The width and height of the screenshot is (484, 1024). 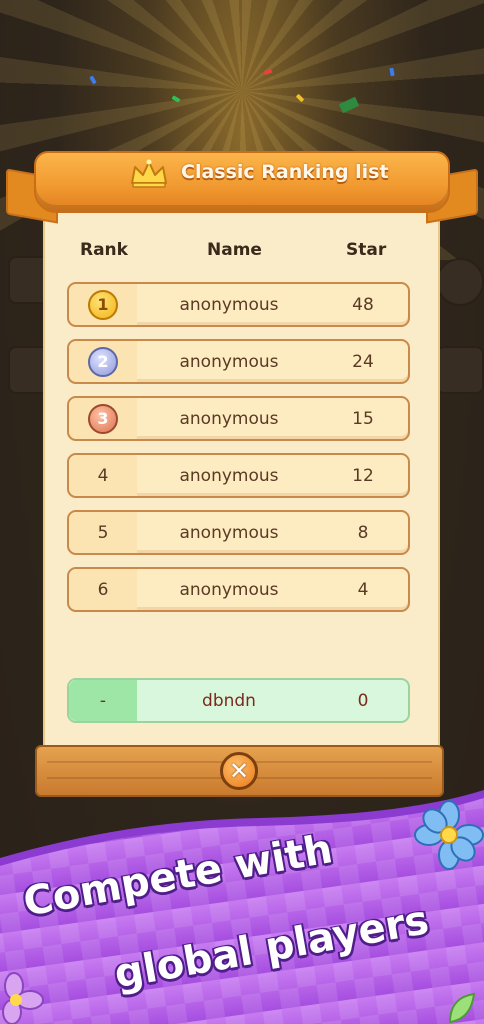 What do you see at coordinates (366, 250) in the screenshot?
I see `column-header-star: Star` at bounding box center [366, 250].